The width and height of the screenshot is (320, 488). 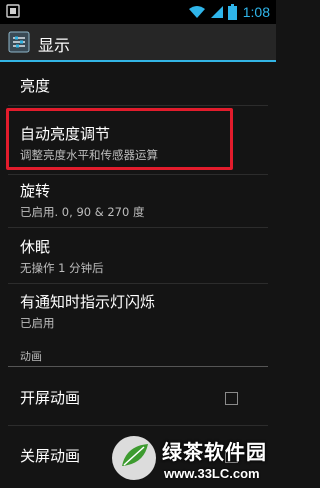 What do you see at coordinates (256, 12) in the screenshot?
I see `status-time: 1:08` at bounding box center [256, 12].